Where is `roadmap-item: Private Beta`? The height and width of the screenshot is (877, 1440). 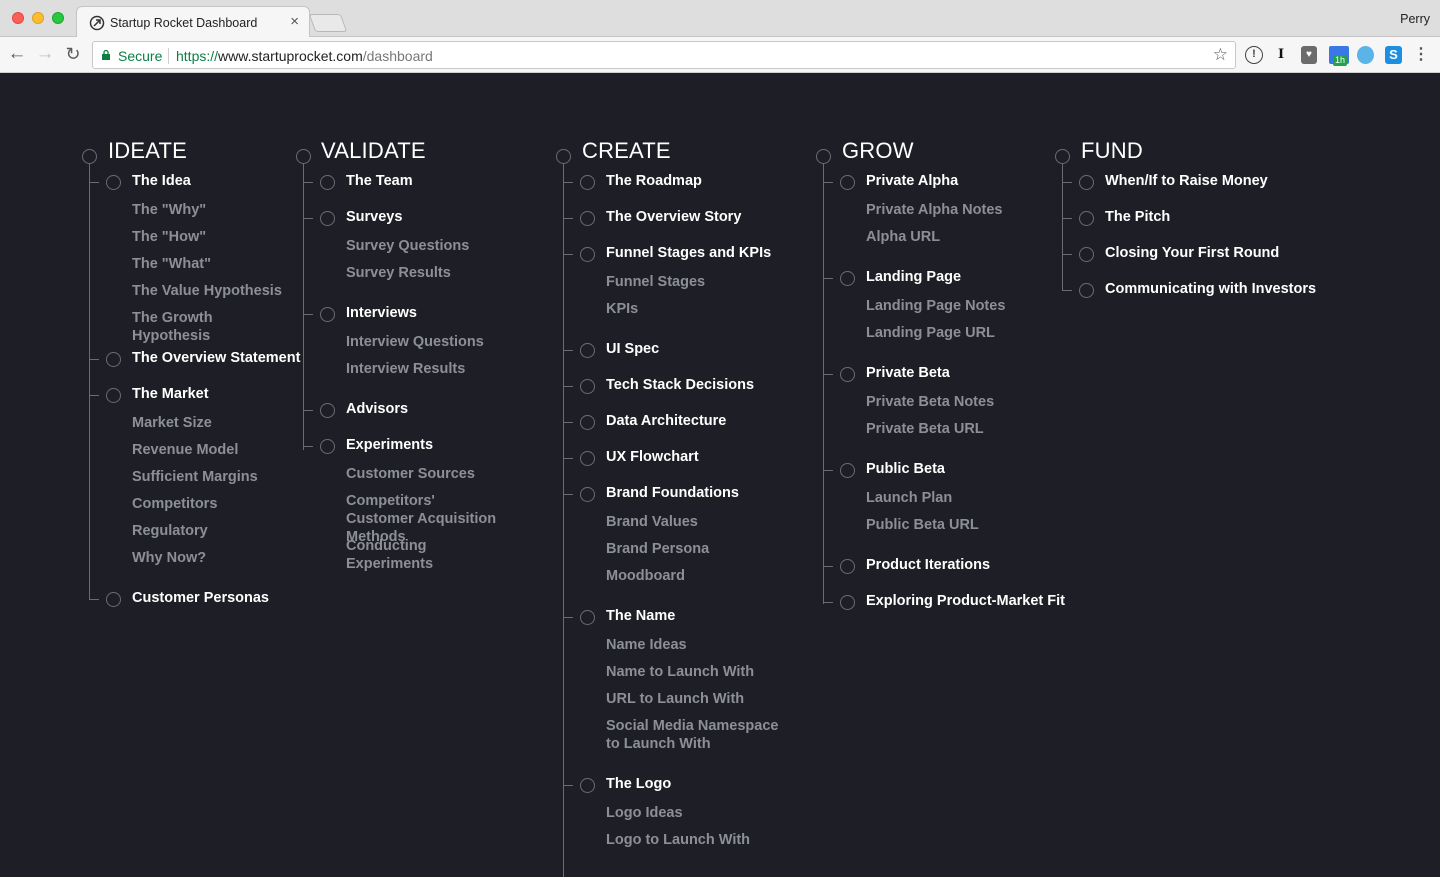
roadmap-item: Private Beta is located at coordinates (908, 373).